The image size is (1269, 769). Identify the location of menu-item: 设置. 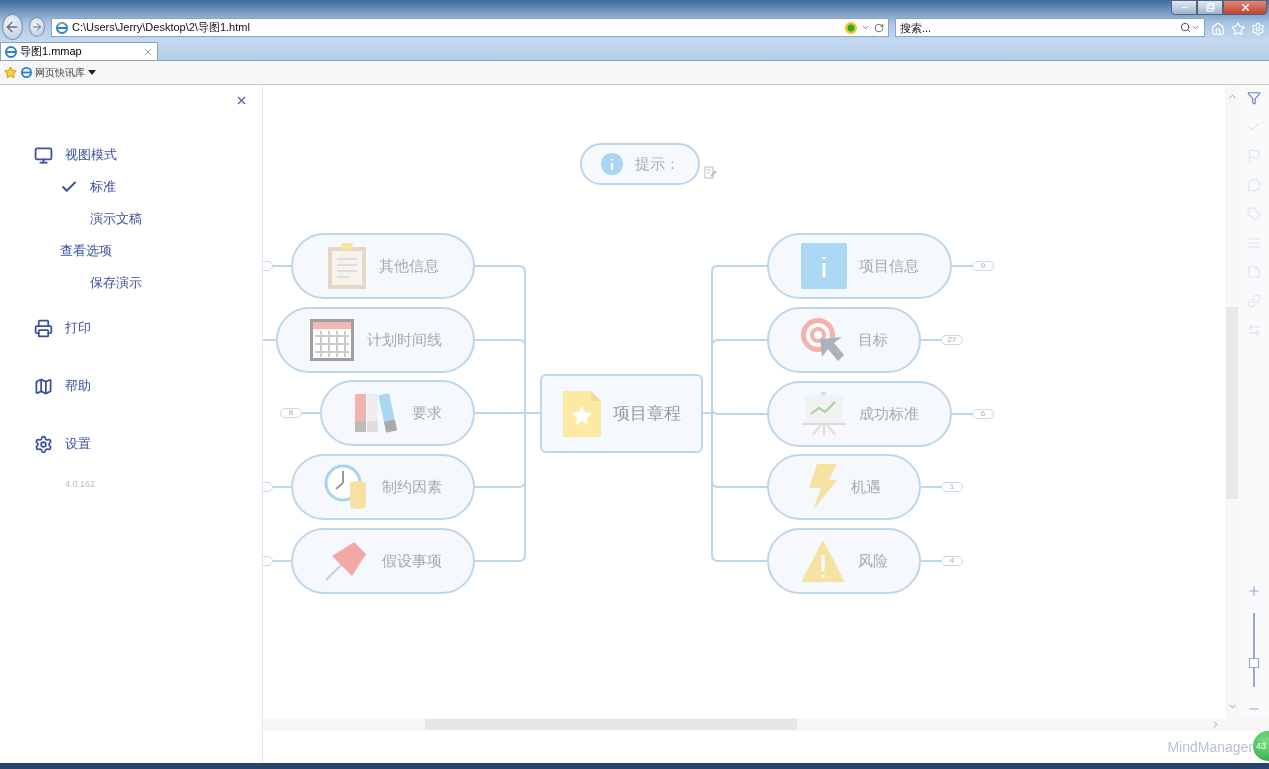
(78, 444).